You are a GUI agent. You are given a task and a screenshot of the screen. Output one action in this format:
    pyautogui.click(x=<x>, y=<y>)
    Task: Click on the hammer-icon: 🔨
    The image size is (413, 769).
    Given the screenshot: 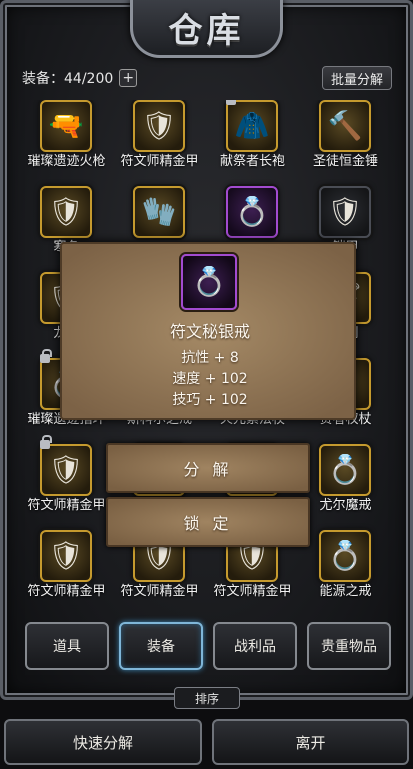 What is the action you would take?
    pyautogui.click(x=345, y=125)
    